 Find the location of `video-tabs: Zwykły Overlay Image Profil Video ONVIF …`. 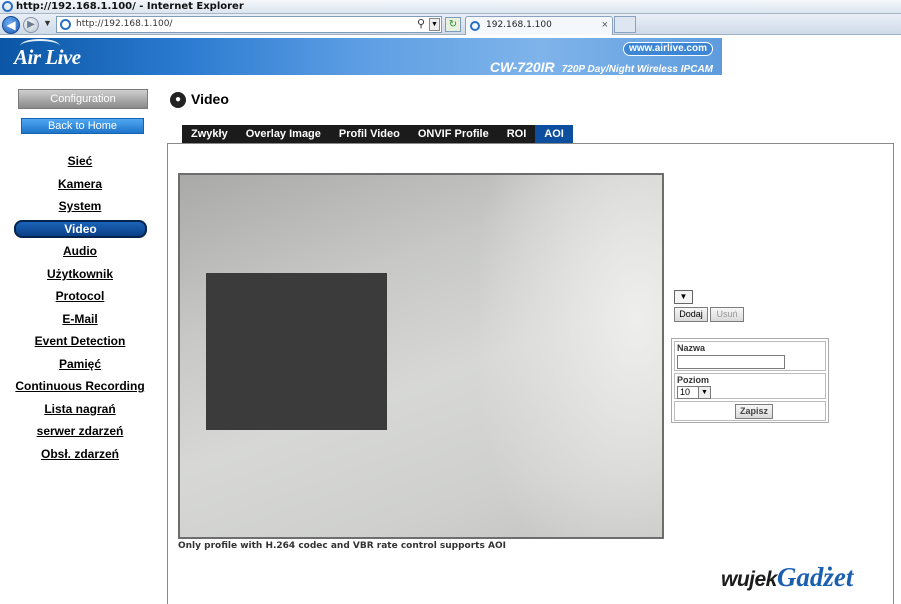

video-tabs: Zwykły Overlay Image Profil Video ONVIF … is located at coordinates (377, 134).